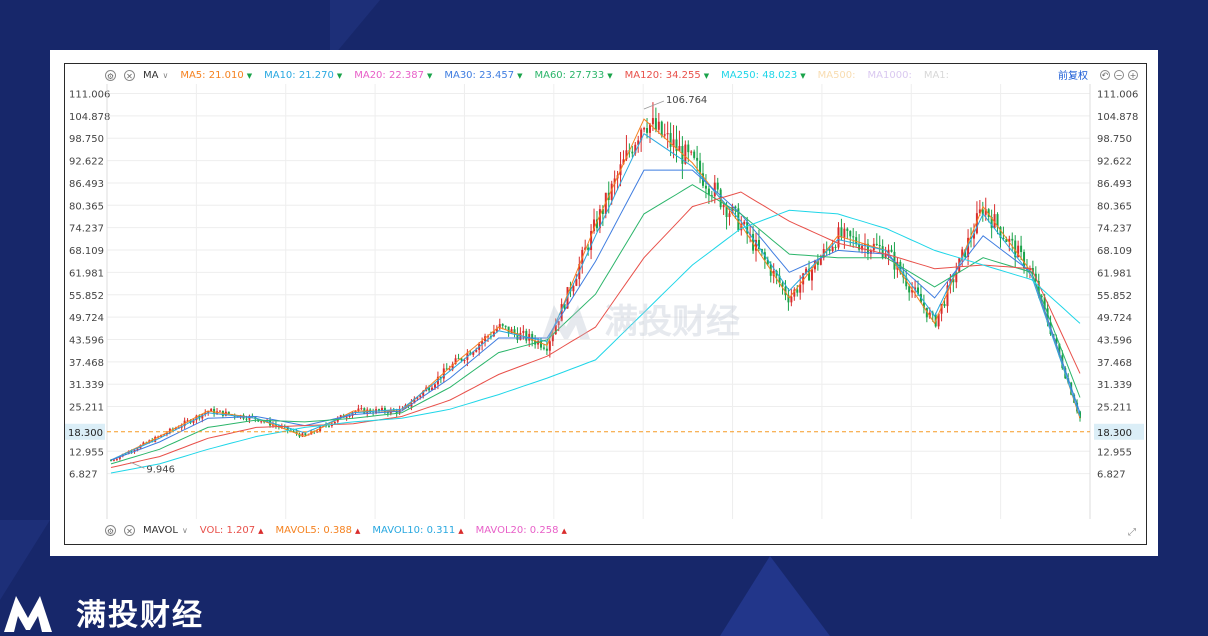  What do you see at coordinates (1132, 532) in the screenshot?
I see `expand-icon: ⤢` at bounding box center [1132, 532].